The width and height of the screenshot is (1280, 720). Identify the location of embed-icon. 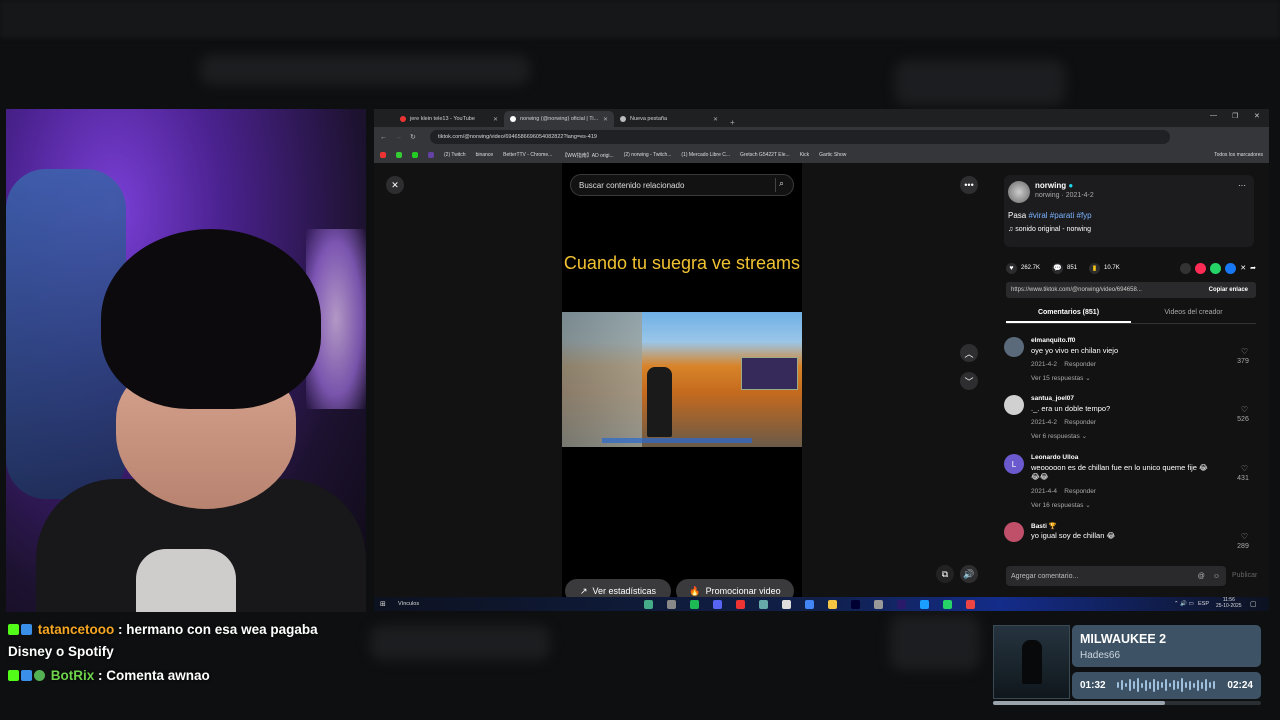
(1186, 268).